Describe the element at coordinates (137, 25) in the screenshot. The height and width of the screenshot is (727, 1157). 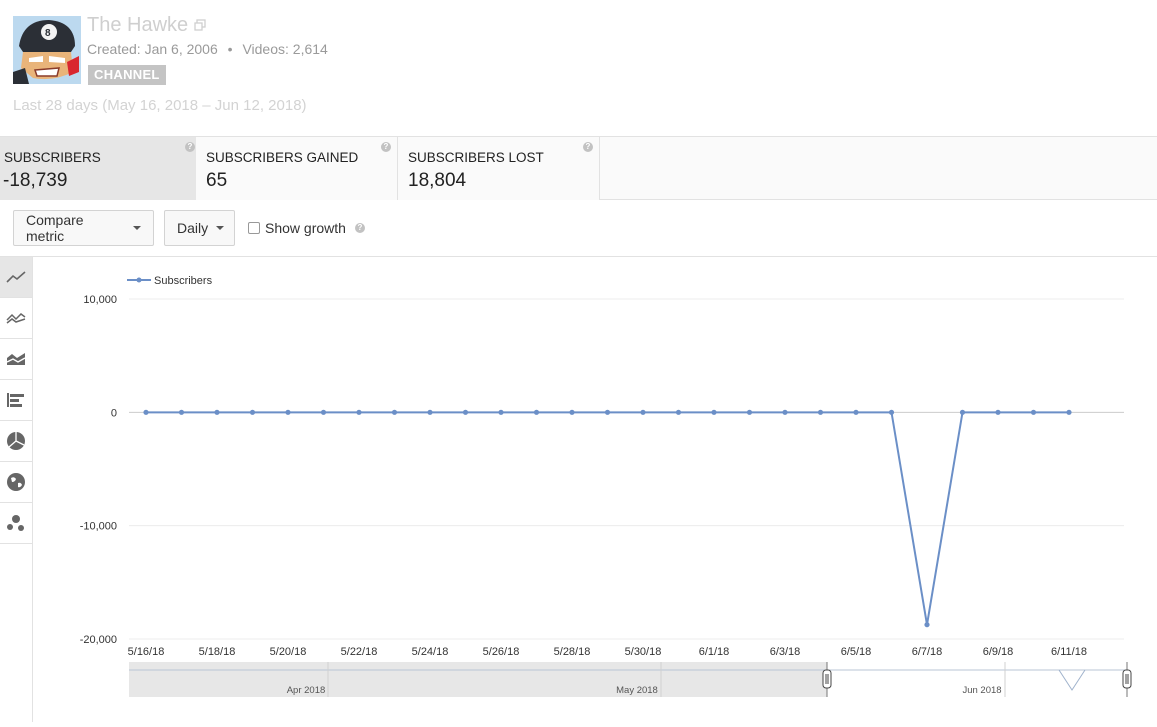
I see `channel-name: The Hawke` at that location.